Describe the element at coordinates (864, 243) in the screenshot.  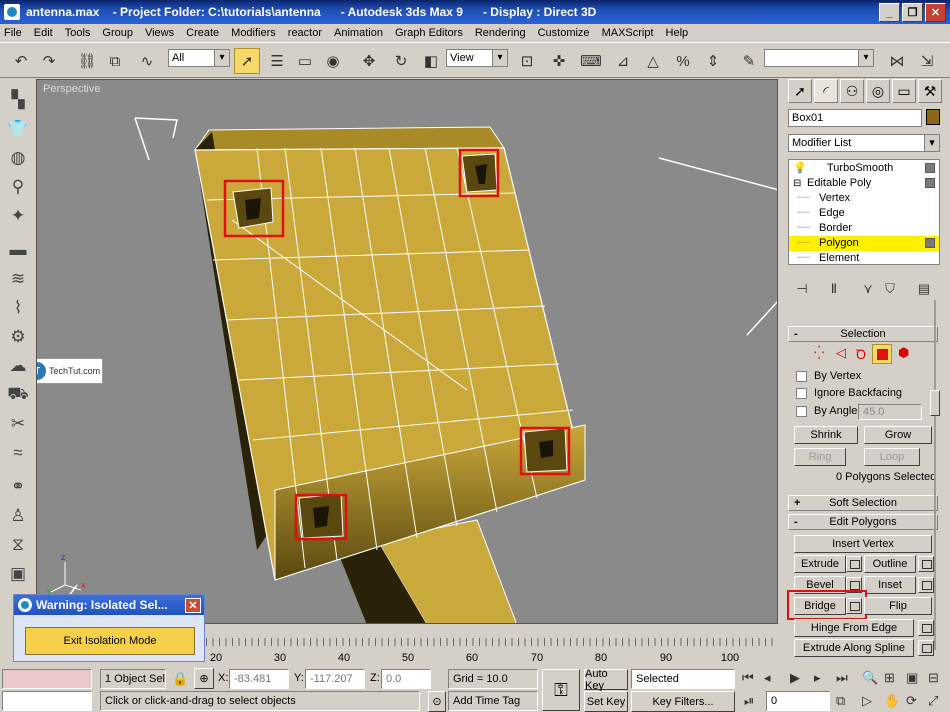
I see `stack-item-polygon: ┈┈ Polygon` at that location.